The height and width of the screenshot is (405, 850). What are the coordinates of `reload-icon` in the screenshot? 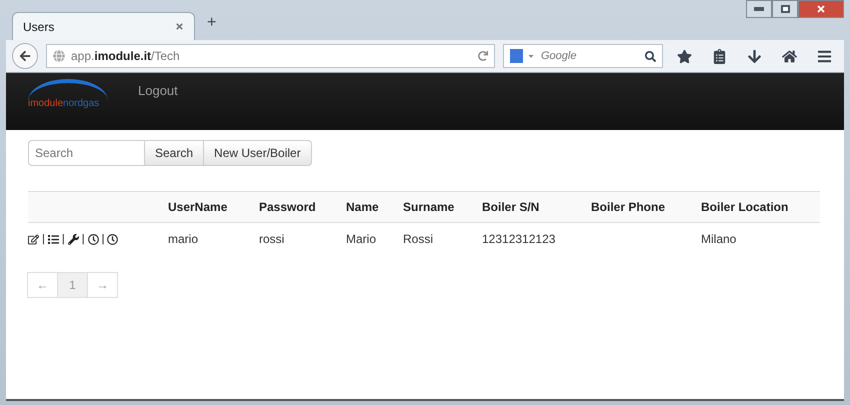 It's located at (483, 56).